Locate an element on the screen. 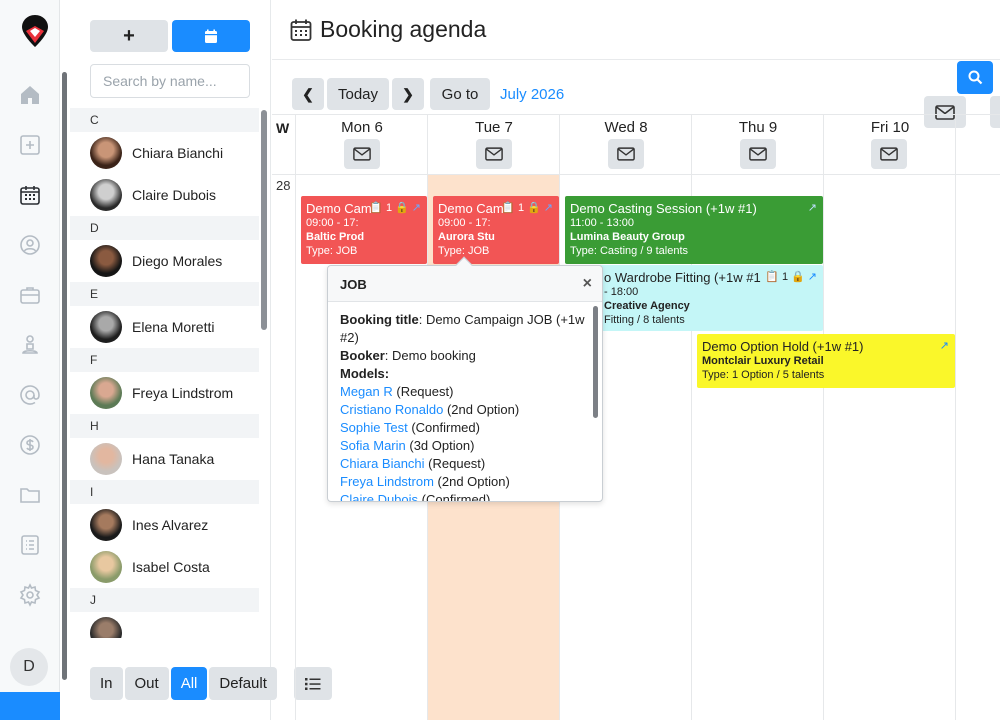  page-header: Booking agenda is located at coordinates (388, 29).